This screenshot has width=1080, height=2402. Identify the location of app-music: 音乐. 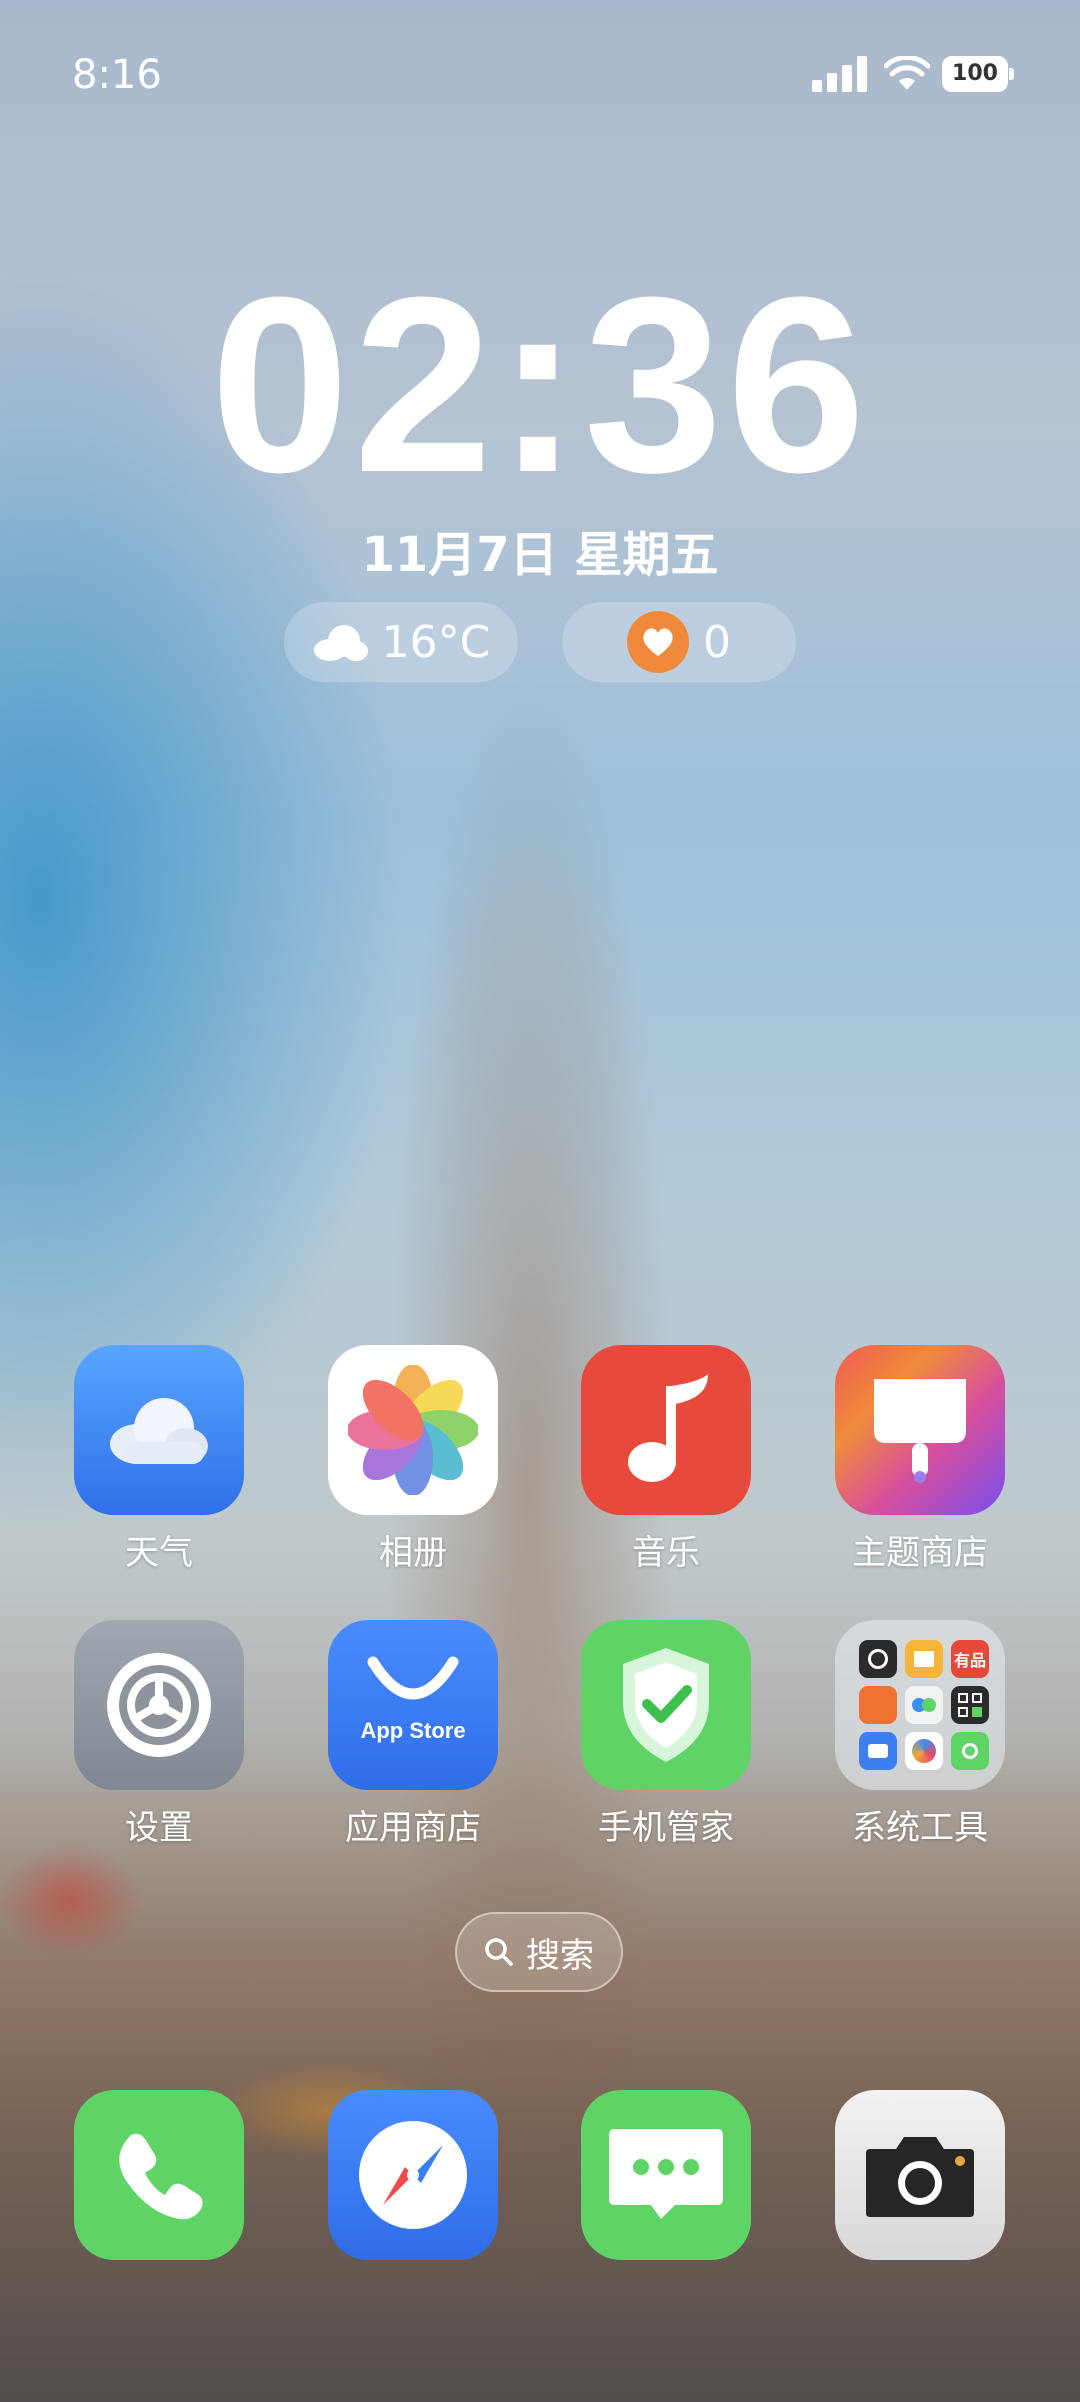
(666, 1459).